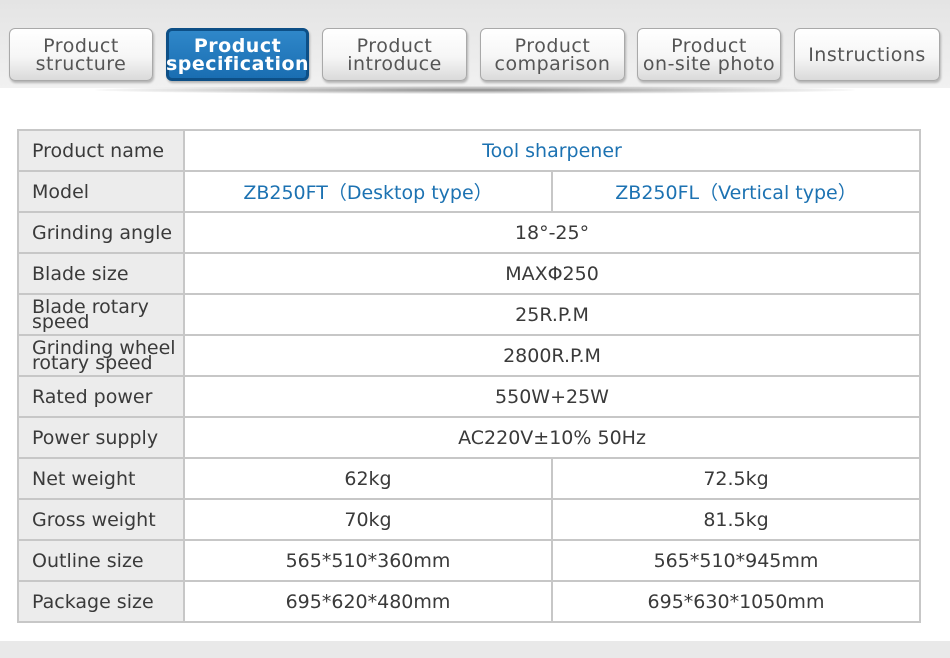 The height and width of the screenshot is (658, 950). Describe the element at coordinates (368, 191) in the screenshot. I see `spec-value-model-a: ZB250FT（Desktop type）` at that location.